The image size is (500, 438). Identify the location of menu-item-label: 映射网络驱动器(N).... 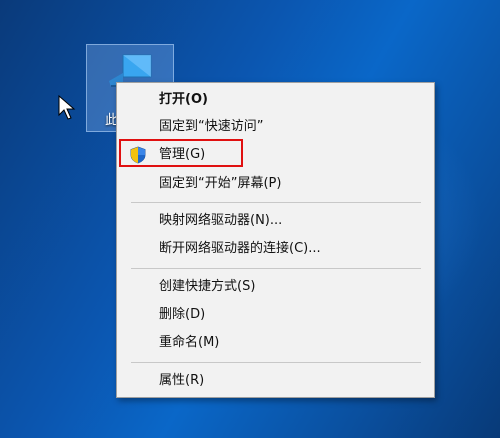
(221, 220).